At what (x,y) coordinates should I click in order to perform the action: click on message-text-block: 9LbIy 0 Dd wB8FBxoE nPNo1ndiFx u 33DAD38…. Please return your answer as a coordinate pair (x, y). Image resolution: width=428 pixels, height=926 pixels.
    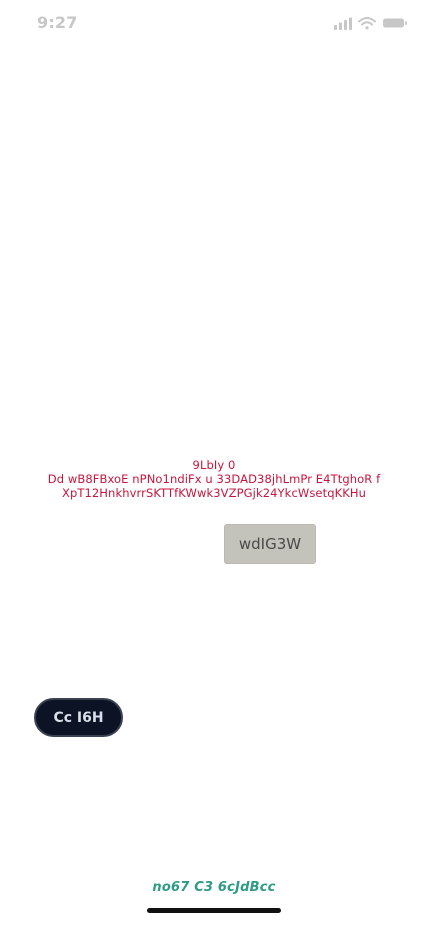
    Looking at the image, I should click on (214, 479).